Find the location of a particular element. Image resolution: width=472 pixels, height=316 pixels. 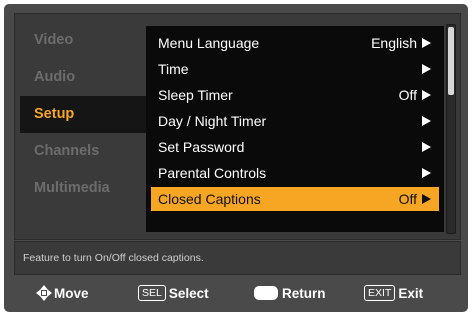

menu-item-menu-language: Menu Language English is located at coordinates (295, 43).